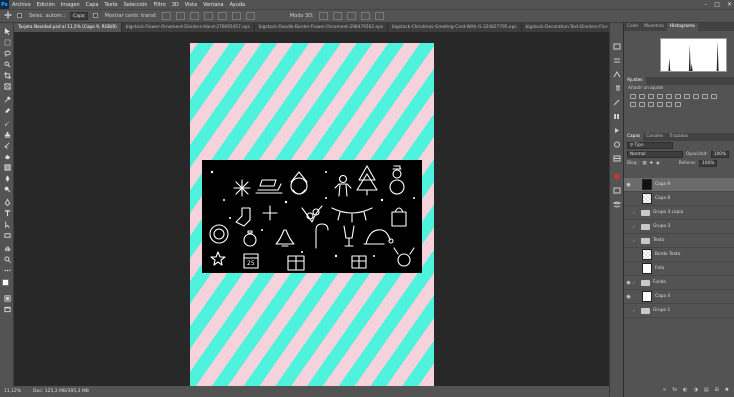 Image resolution: width=734 pixels, height=397 pixels. I want to click on tab-layers: Capas, so click(634, 137).